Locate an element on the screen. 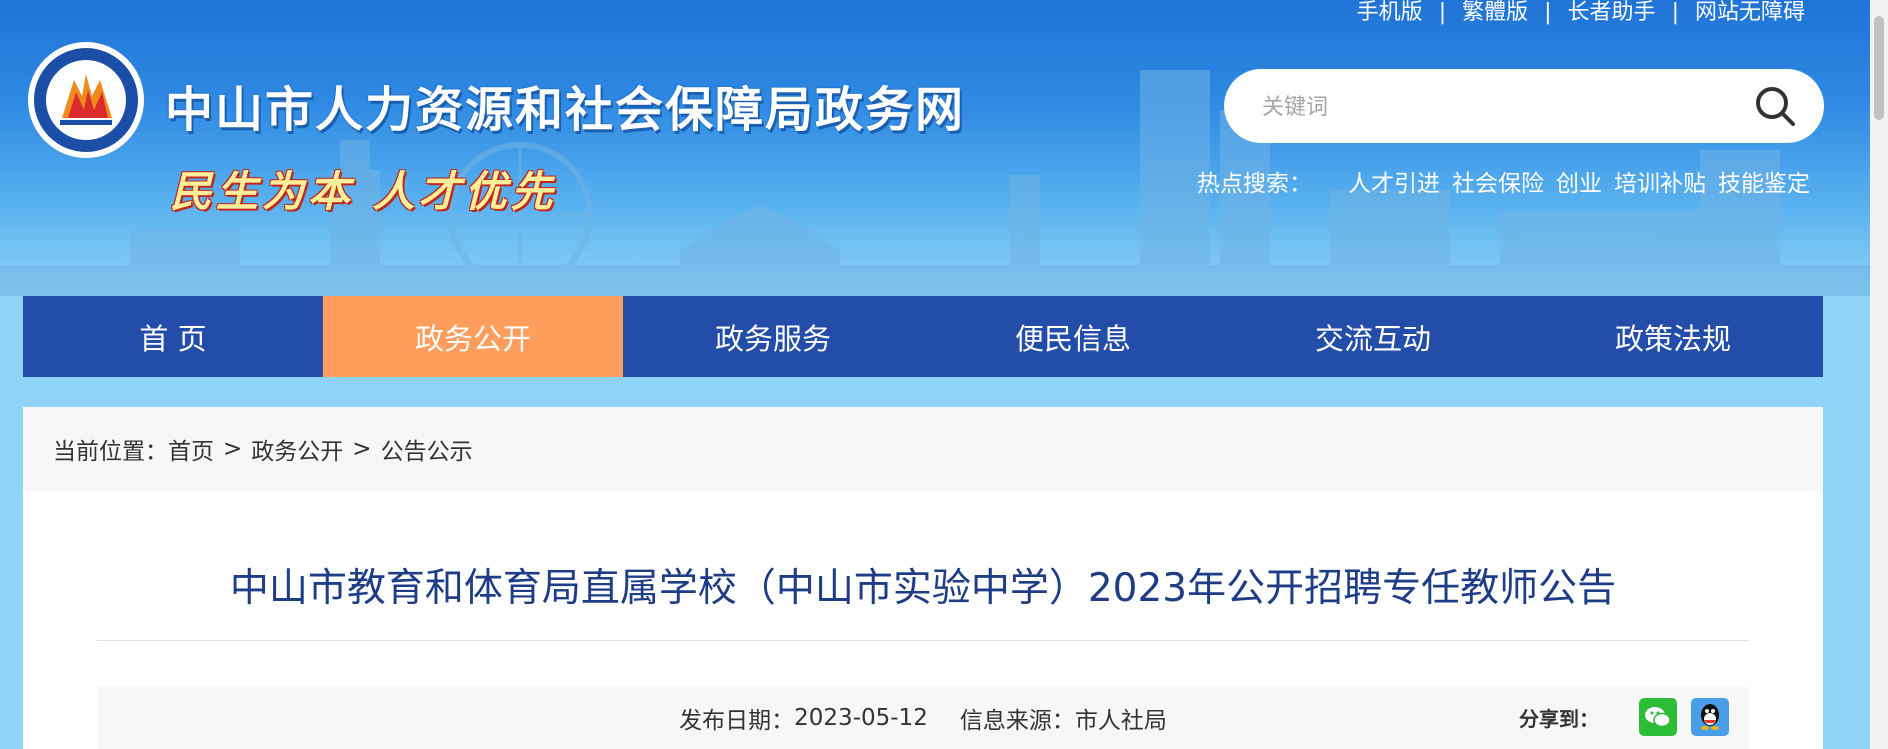 The height and width of the screenshot is (749, 1888). article-meta-bar: 发布日期： 2023-05-12 信息来源： 市人社局 分享到： is located at coordinates (923, 718).